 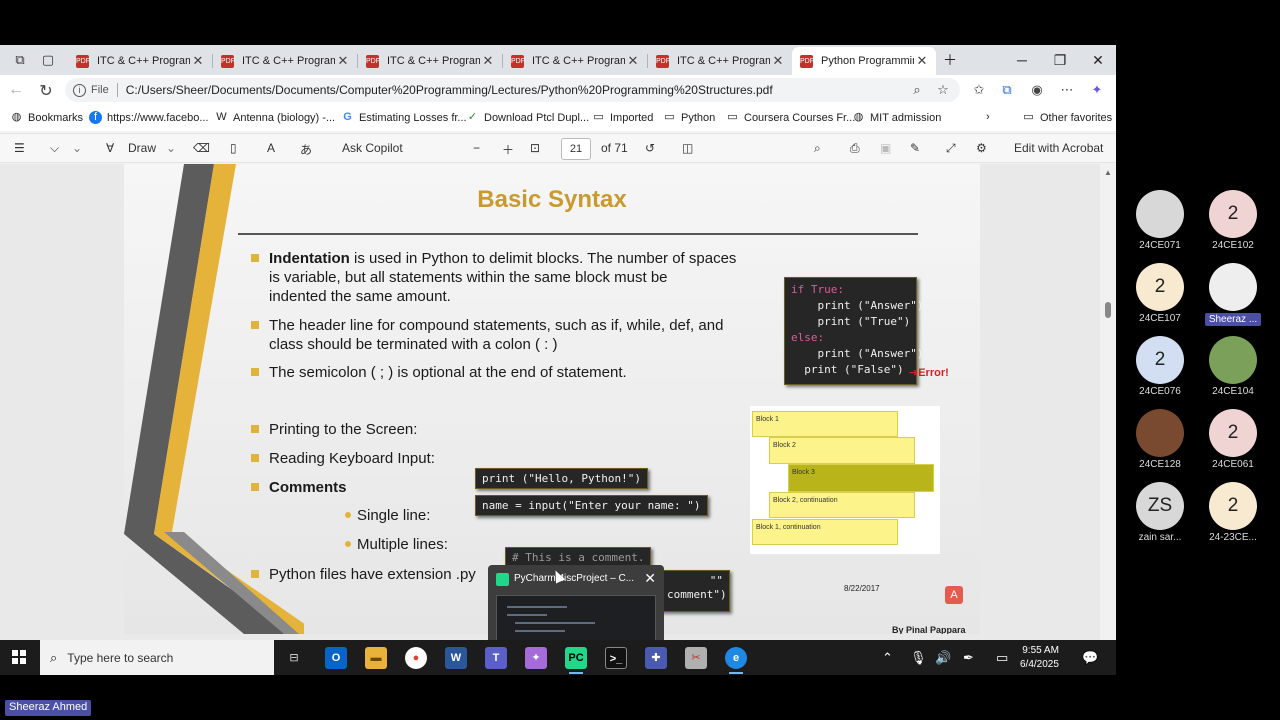 What do you see at coordinates (201, 148) in the screenshot?
I see `eraser-icon: ⌫` at bounding box center [201, 148].